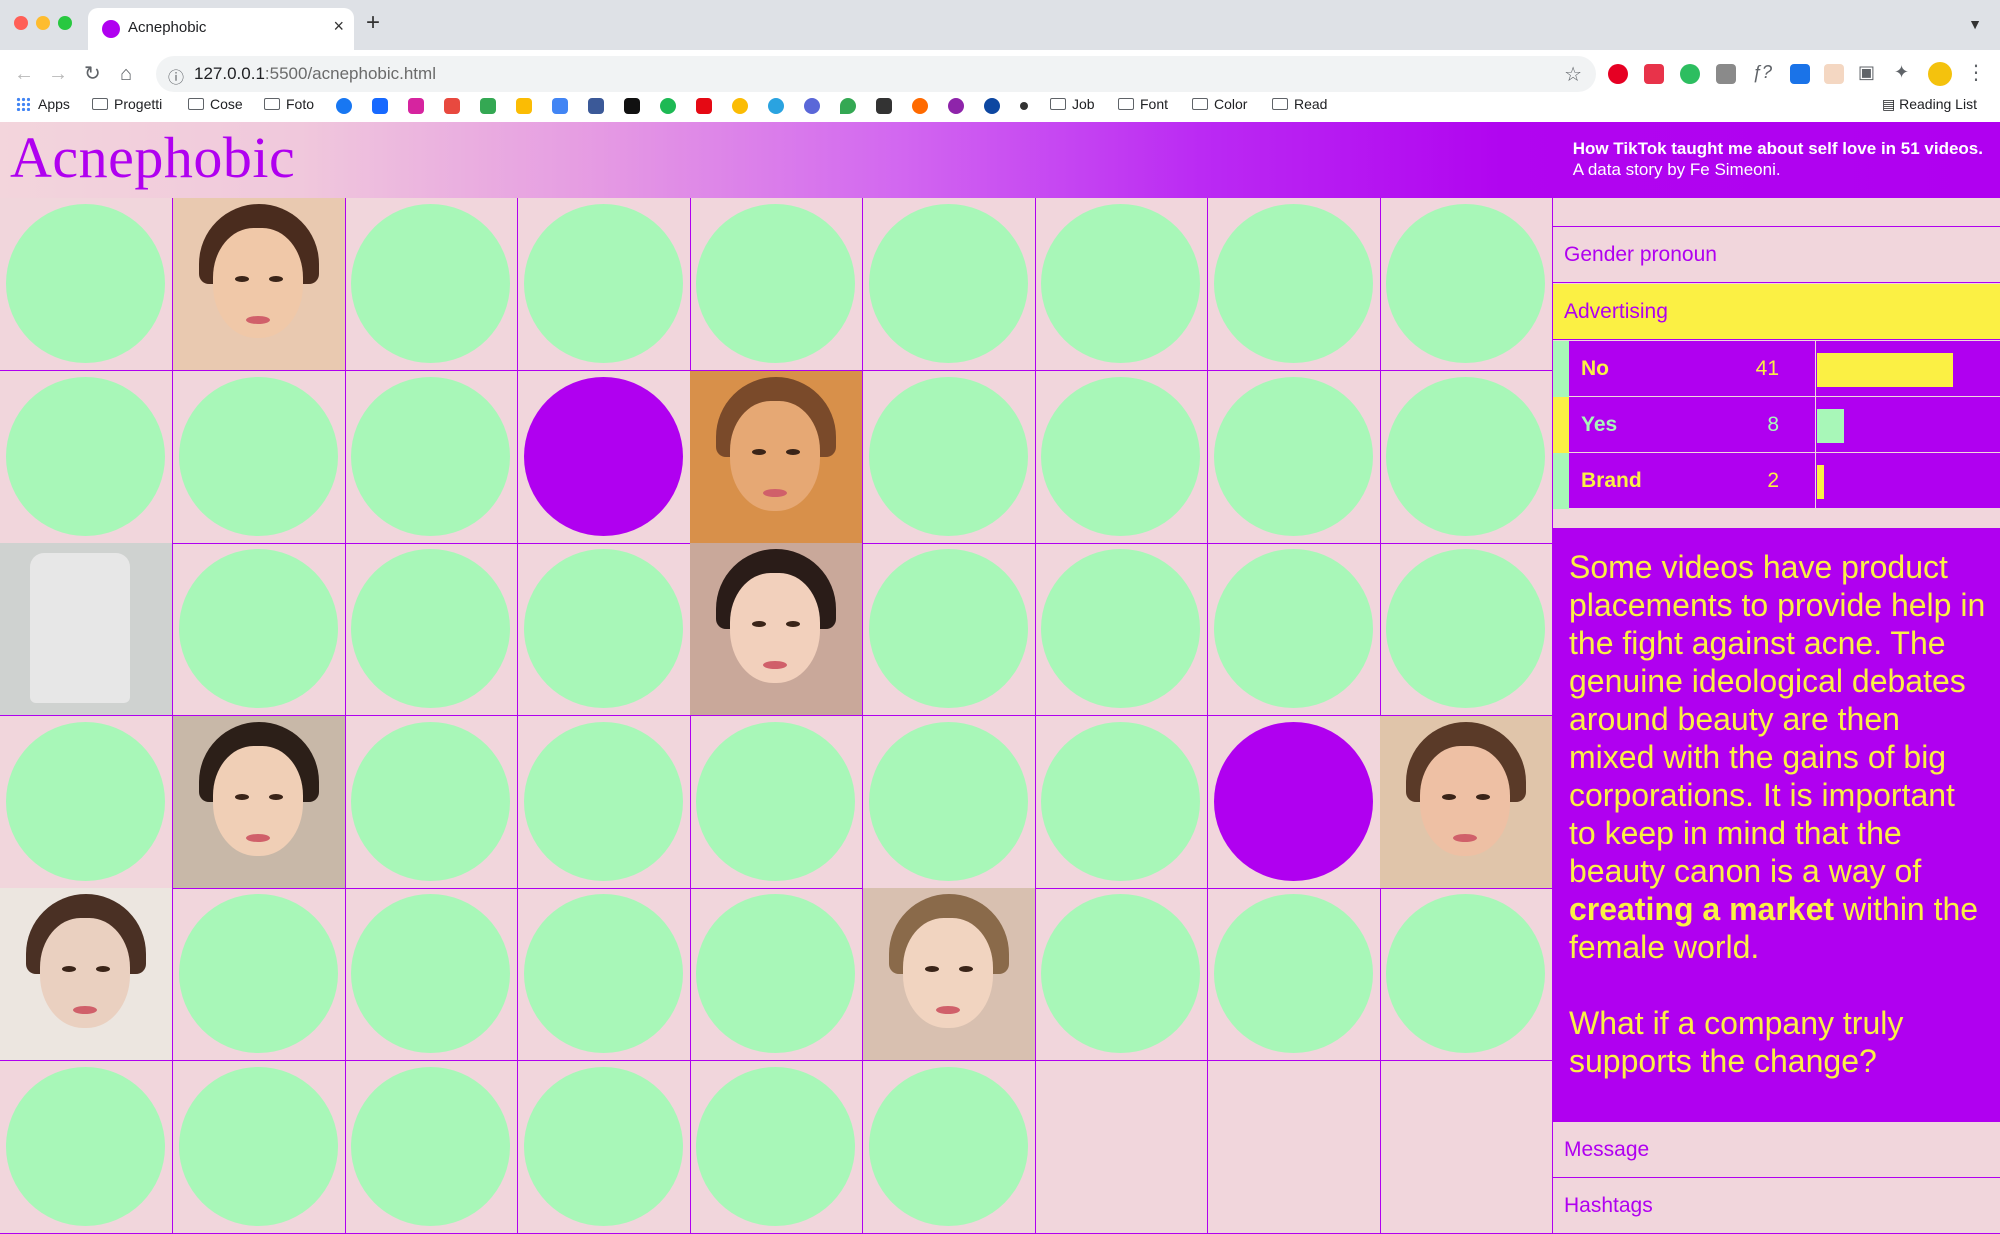 Image resolution: width=2000 pixels, height=1234 pixels. What do you see at coordinates (704, 106) in the screenshot?
I see `netflix-bookmark-icon` at bounding box center [704, 106].